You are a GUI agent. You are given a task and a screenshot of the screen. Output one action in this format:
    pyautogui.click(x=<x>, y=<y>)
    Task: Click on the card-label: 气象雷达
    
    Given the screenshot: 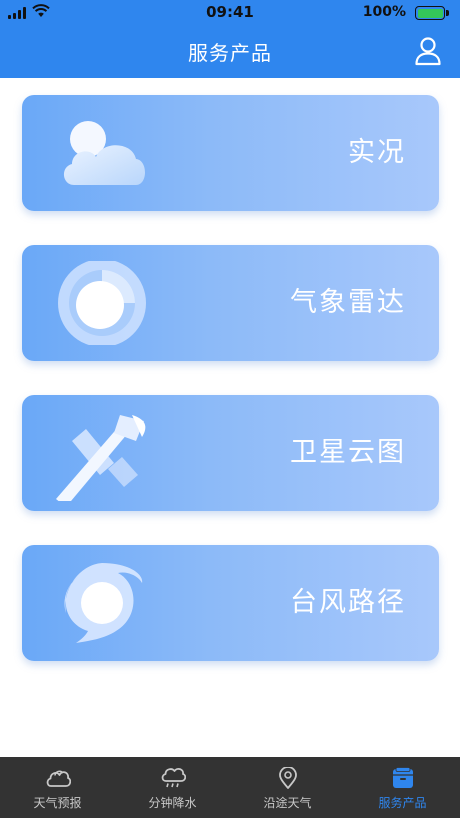 What is the action you would take?
    pyautogui.click(x=348, y=302)
    